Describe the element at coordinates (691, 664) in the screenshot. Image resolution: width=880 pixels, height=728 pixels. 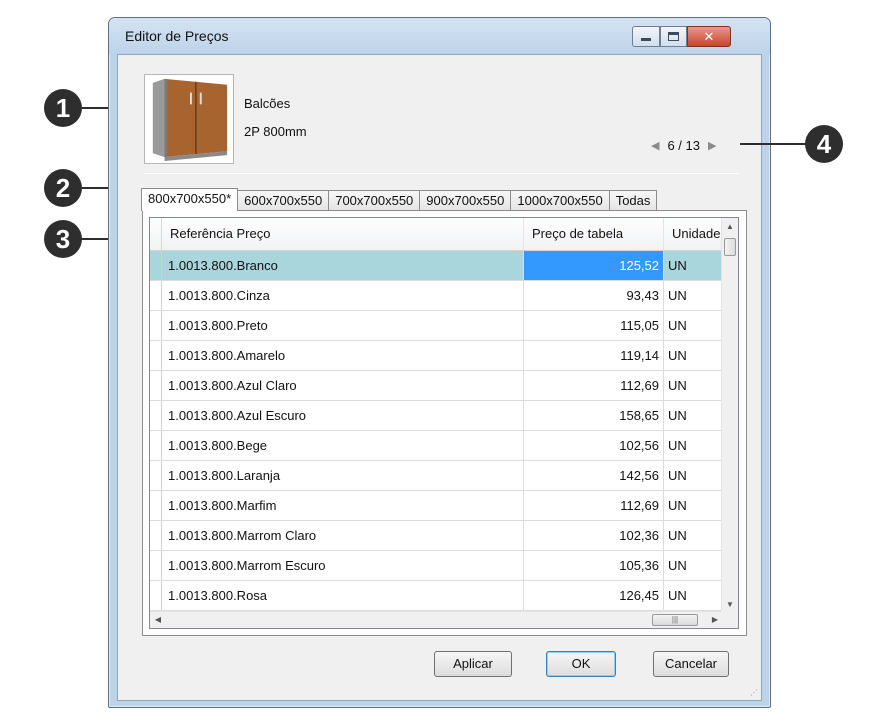
I see `cancel-button: Cancelar` at that location.